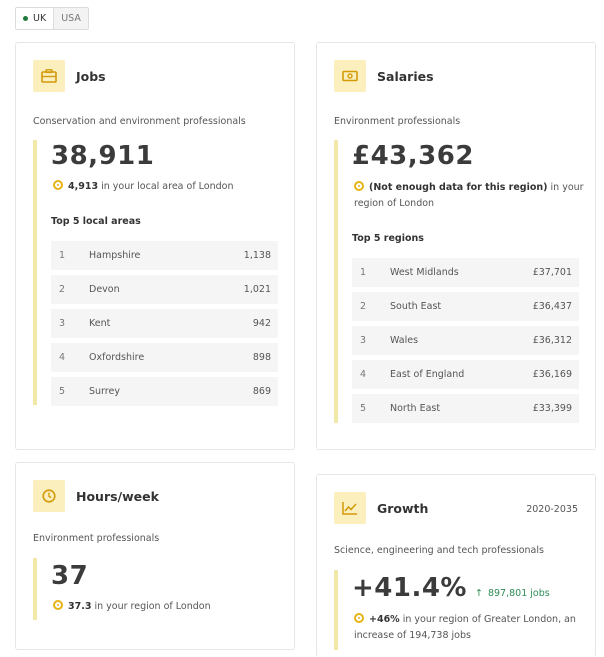 The image size is (604, 657). What do you see at coordinates (96, 538) in the screenshot?
I see `hours-subtitle: Environment professionals` at bounding box center [96, 538].